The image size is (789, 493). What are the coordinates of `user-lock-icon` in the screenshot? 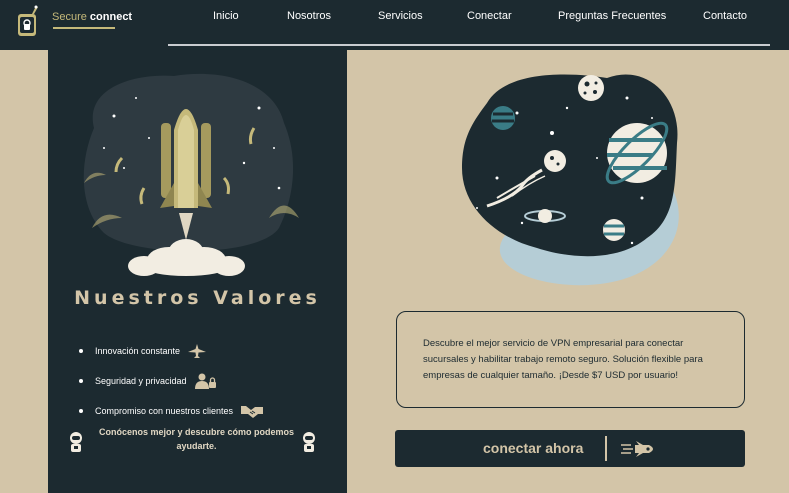 It's located at (205, 381).